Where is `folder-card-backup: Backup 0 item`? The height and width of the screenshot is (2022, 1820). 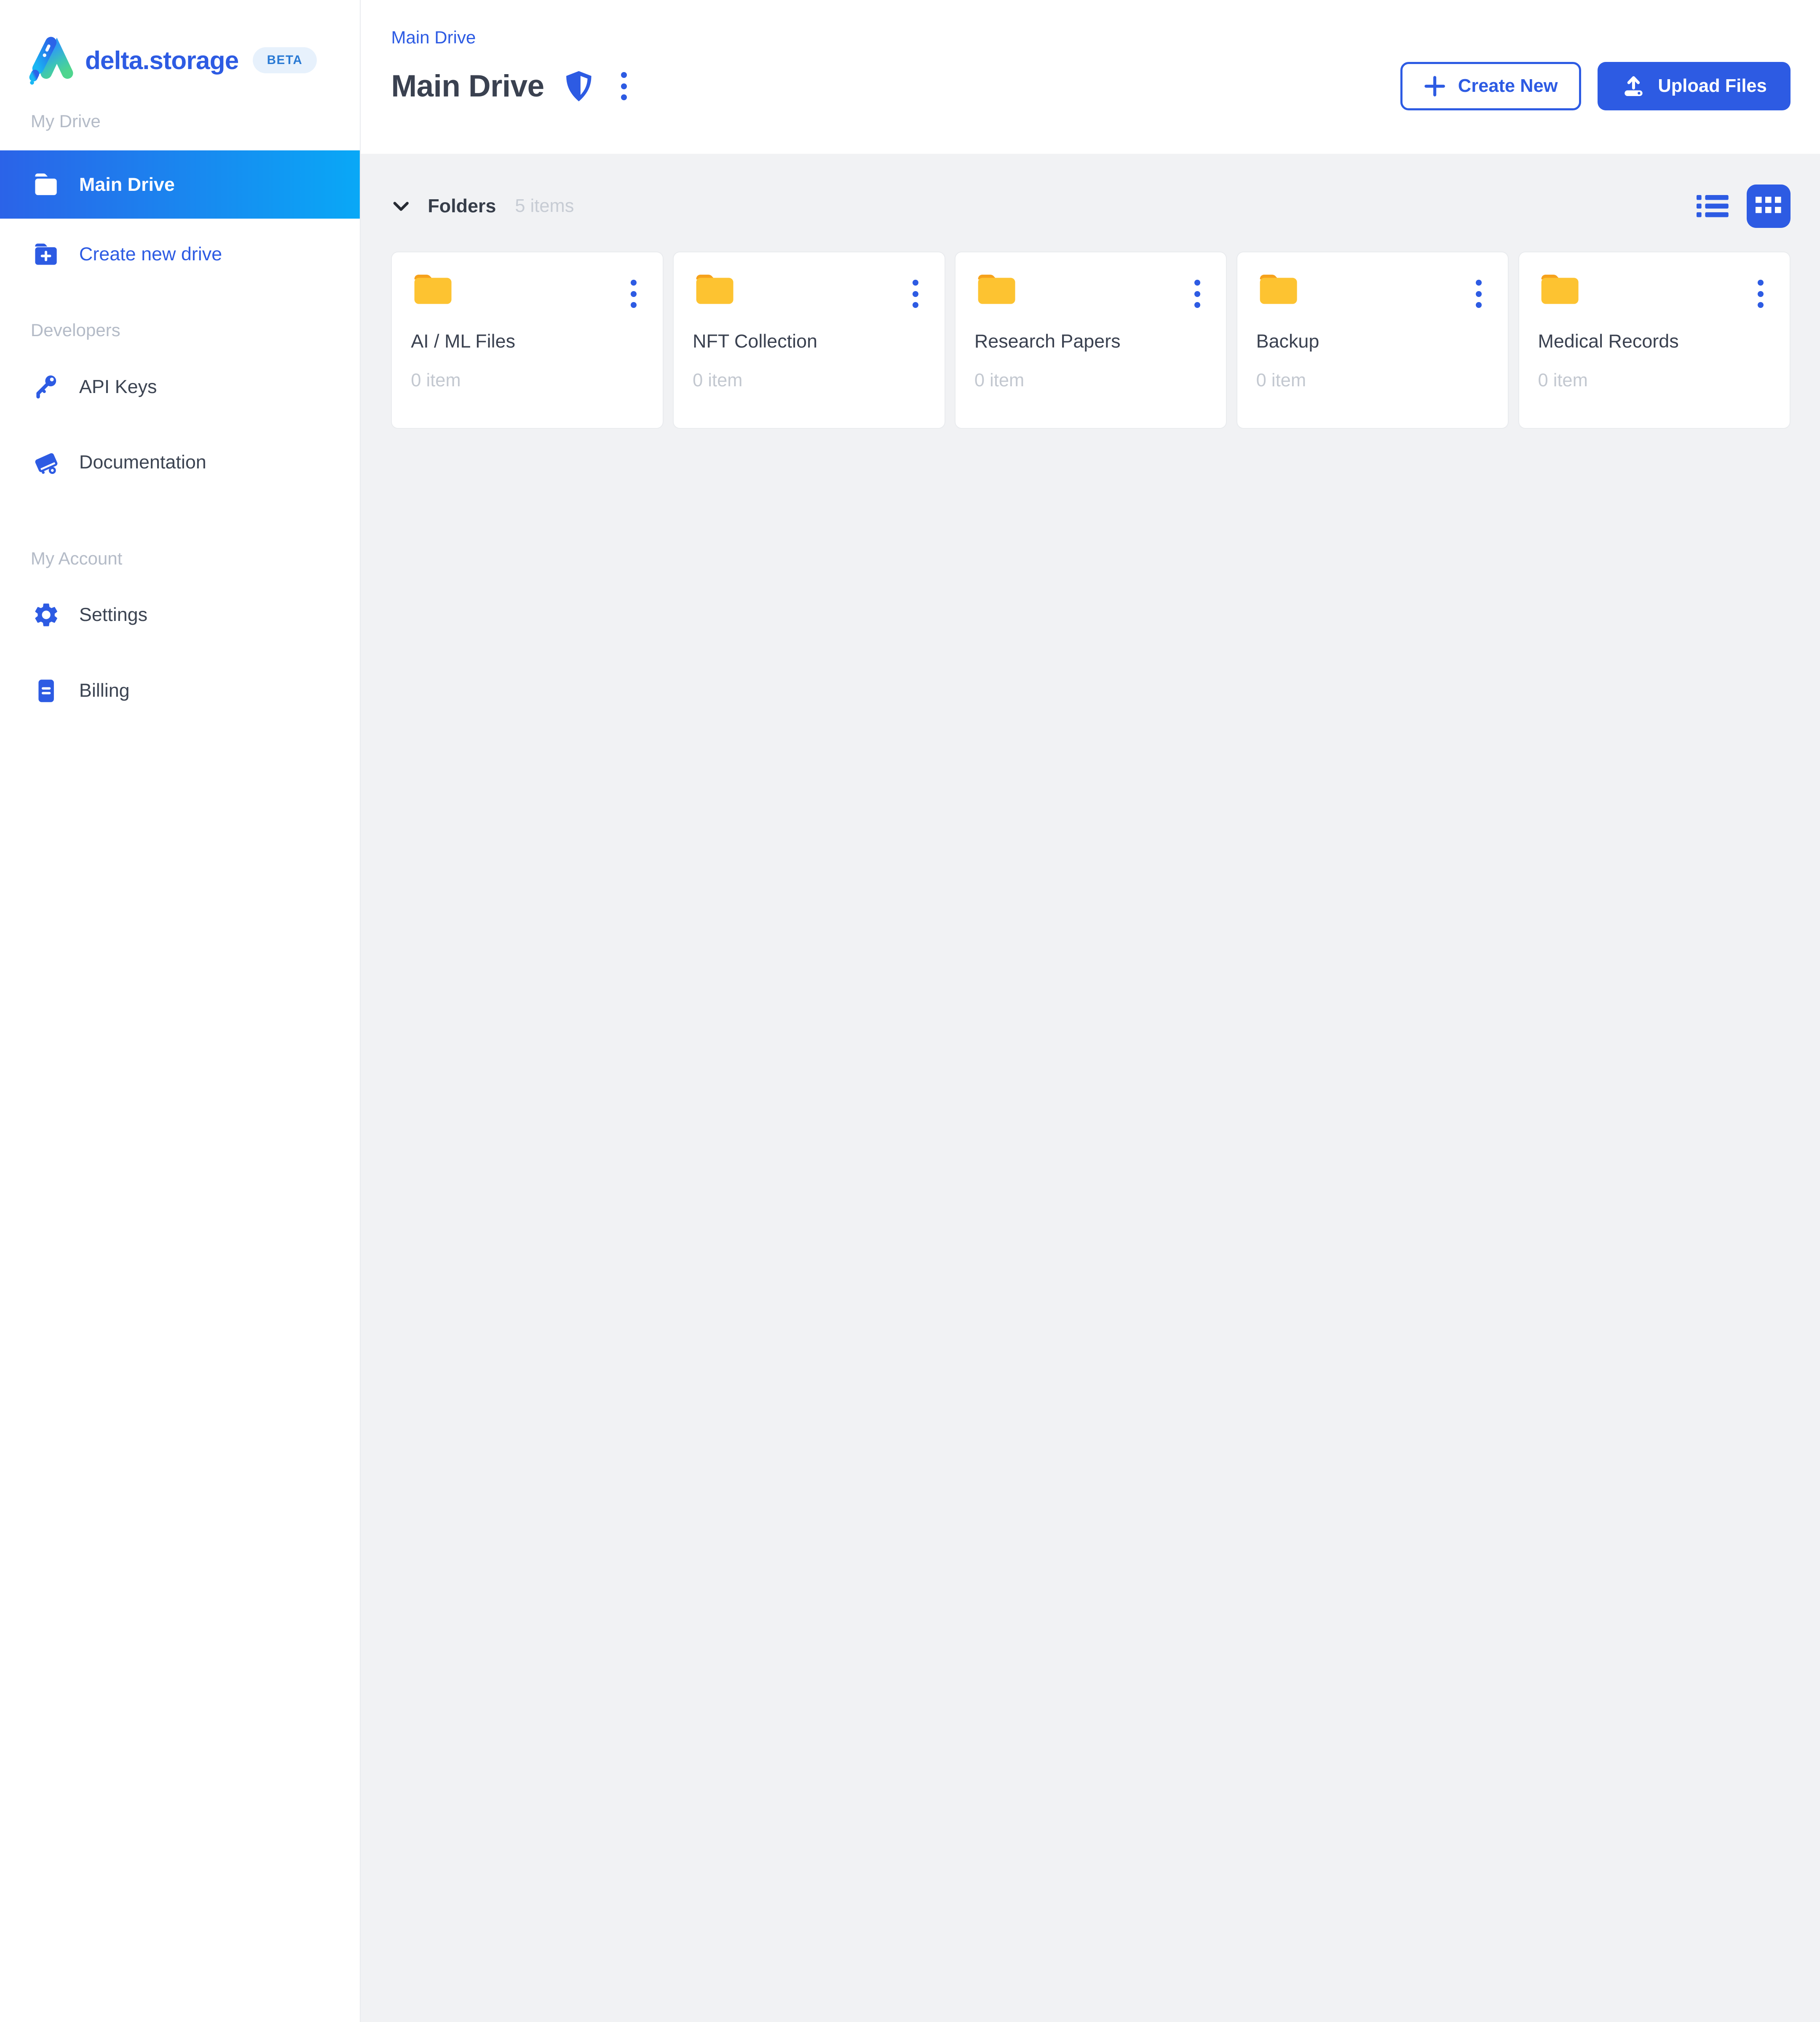
folder-card-backup: Backup 0 item is located at coordinates (1372, 340).